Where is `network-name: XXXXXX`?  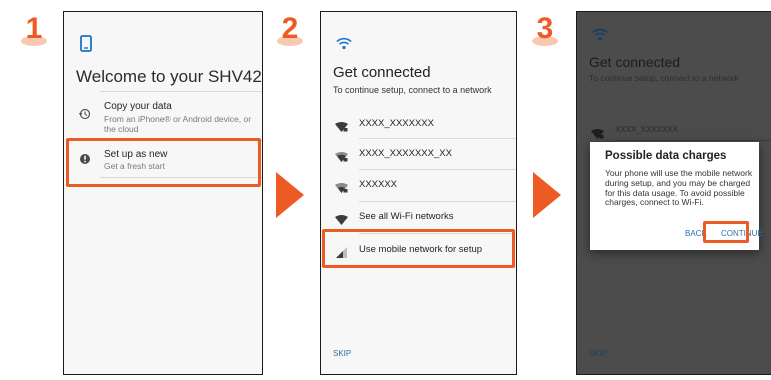 network-name: XXXXXX is located at coordinates (378, 184).